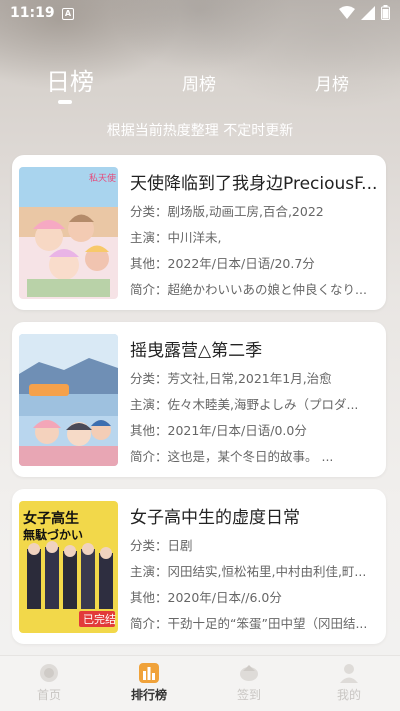 The width and height of the screenshot is (400, 711). Describe the element at coordinates (227, 211) in the screenshot. I see `item-category: 分类：剧场版,动画工房,百合,2022` at that location.